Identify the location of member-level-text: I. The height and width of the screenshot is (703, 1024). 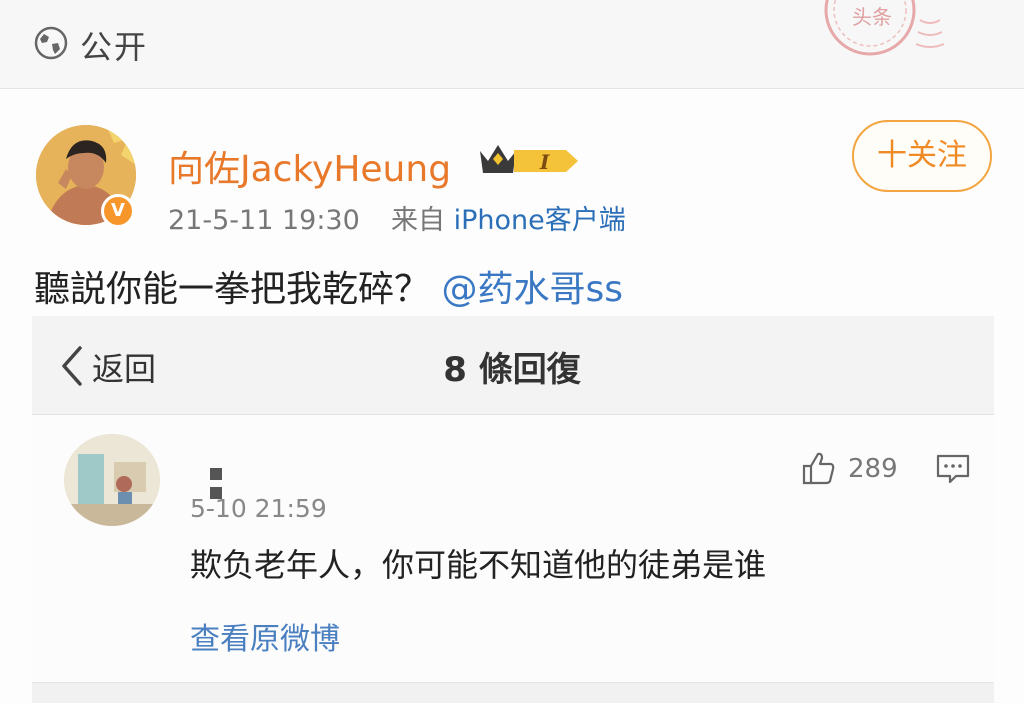
(544, 162).